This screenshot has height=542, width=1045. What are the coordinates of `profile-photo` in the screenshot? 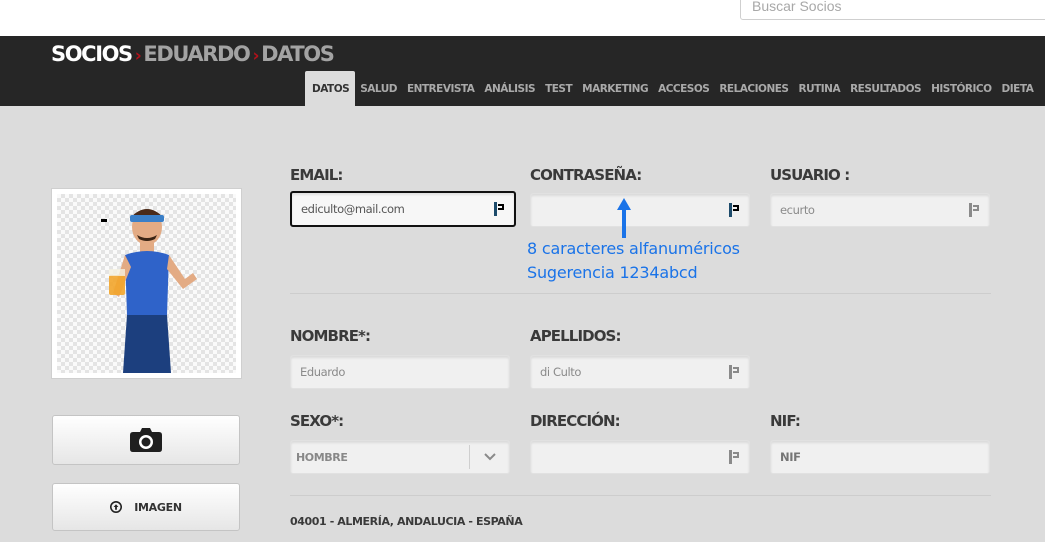 It's located at (146, 283).